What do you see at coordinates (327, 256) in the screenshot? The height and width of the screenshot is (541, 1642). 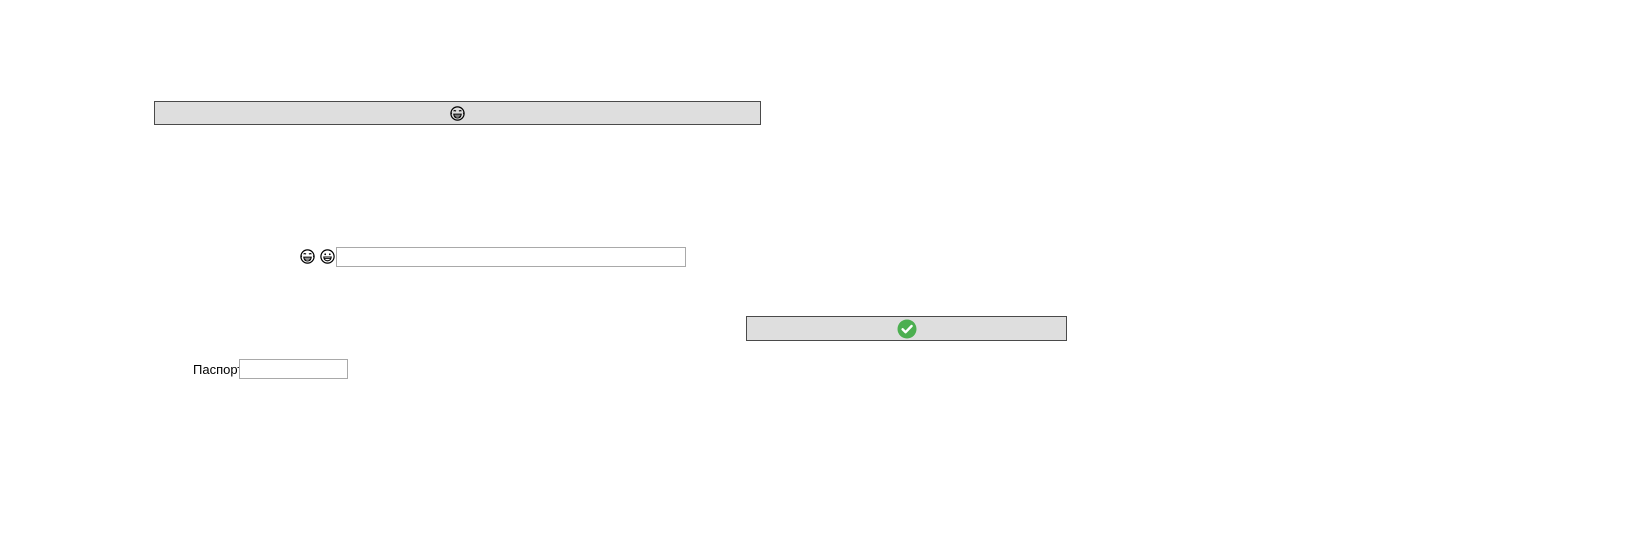 I see `grinning-face-icon` at bounding box center [327, 256].